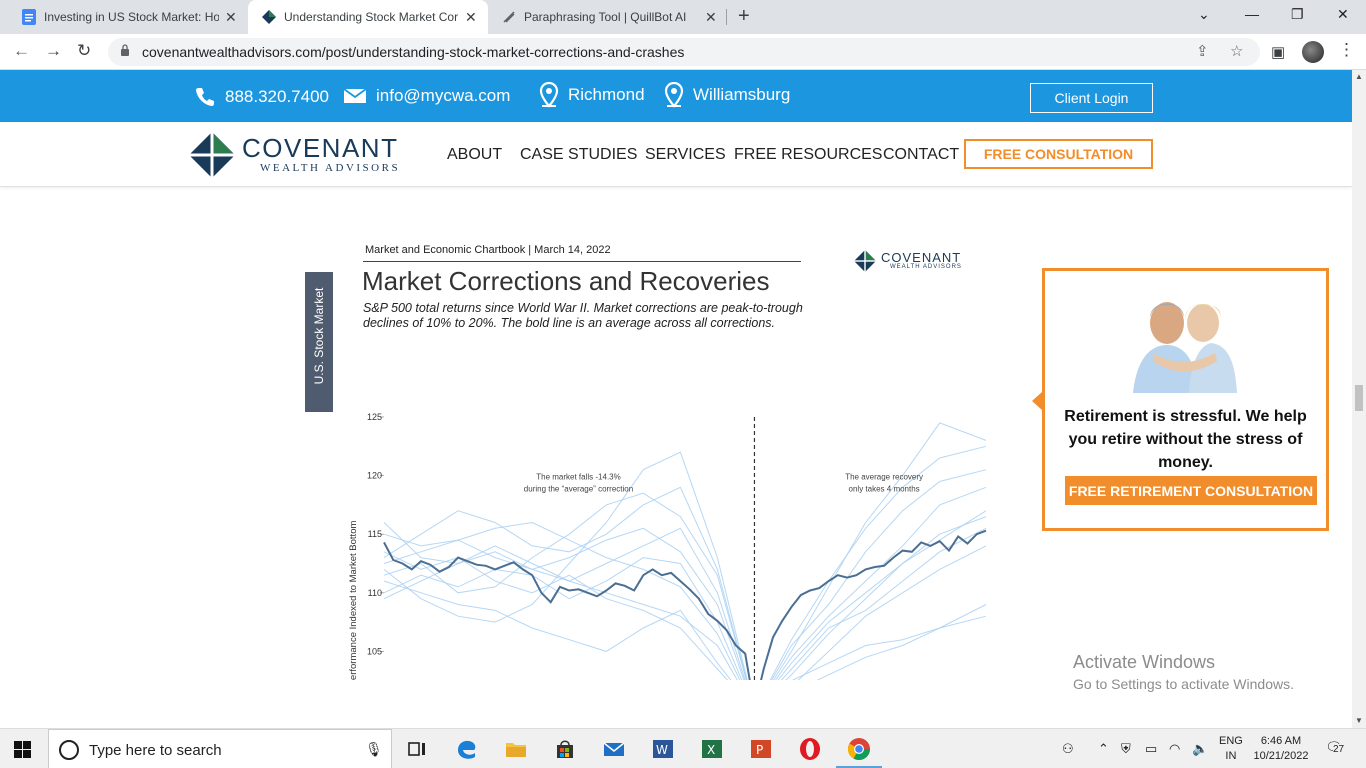  I want to click on opera-icon, so click(810, 749).